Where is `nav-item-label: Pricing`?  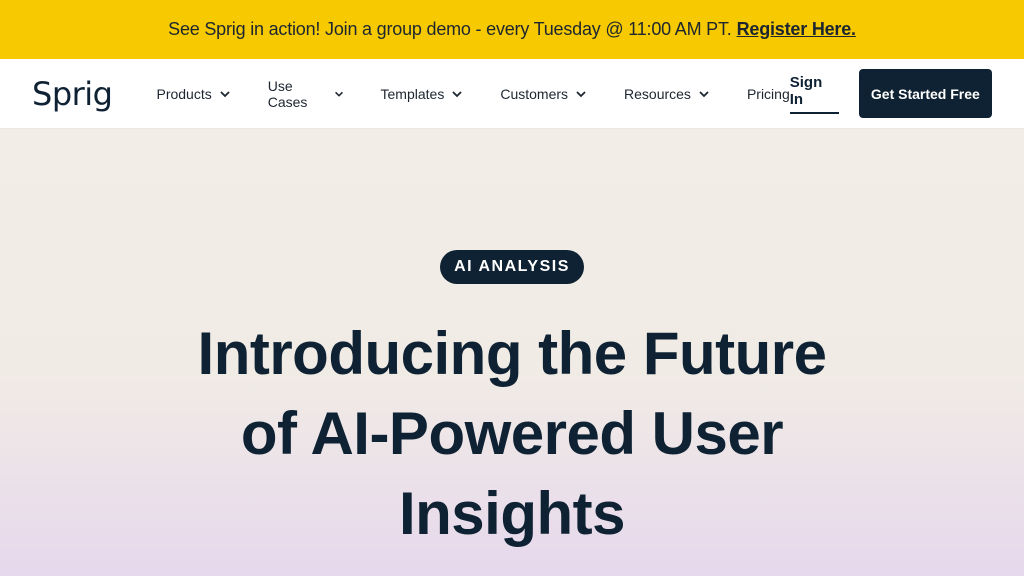 nav-item-label: Pricing is located at coordinates (768, 93).